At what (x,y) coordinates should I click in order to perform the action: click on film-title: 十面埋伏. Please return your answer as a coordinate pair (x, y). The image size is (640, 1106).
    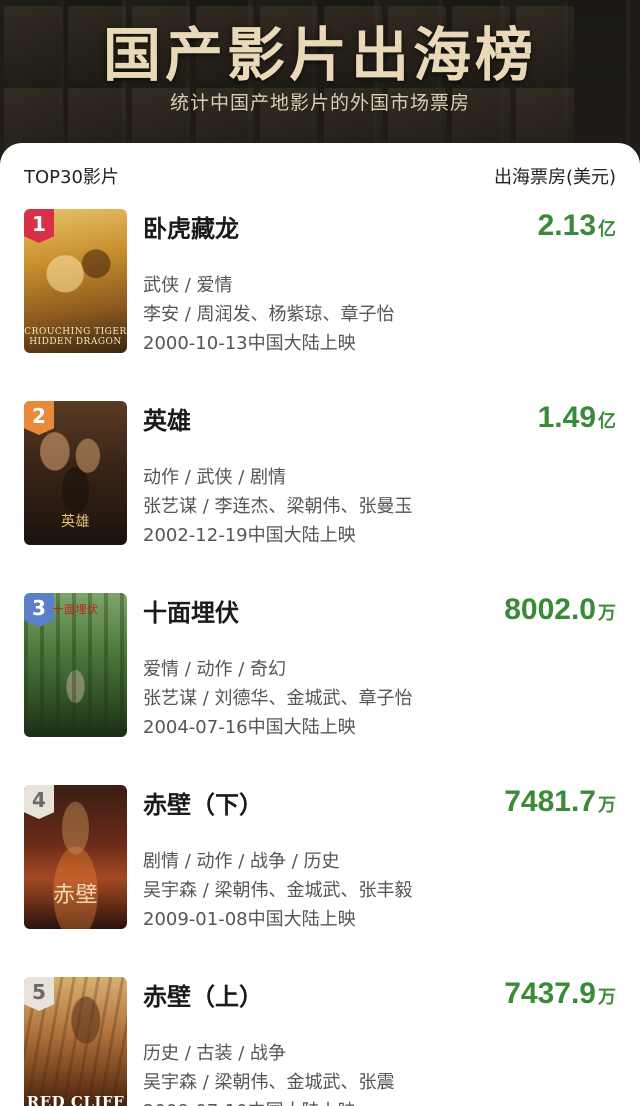
    Looking at the image, I should click on (191, 610).